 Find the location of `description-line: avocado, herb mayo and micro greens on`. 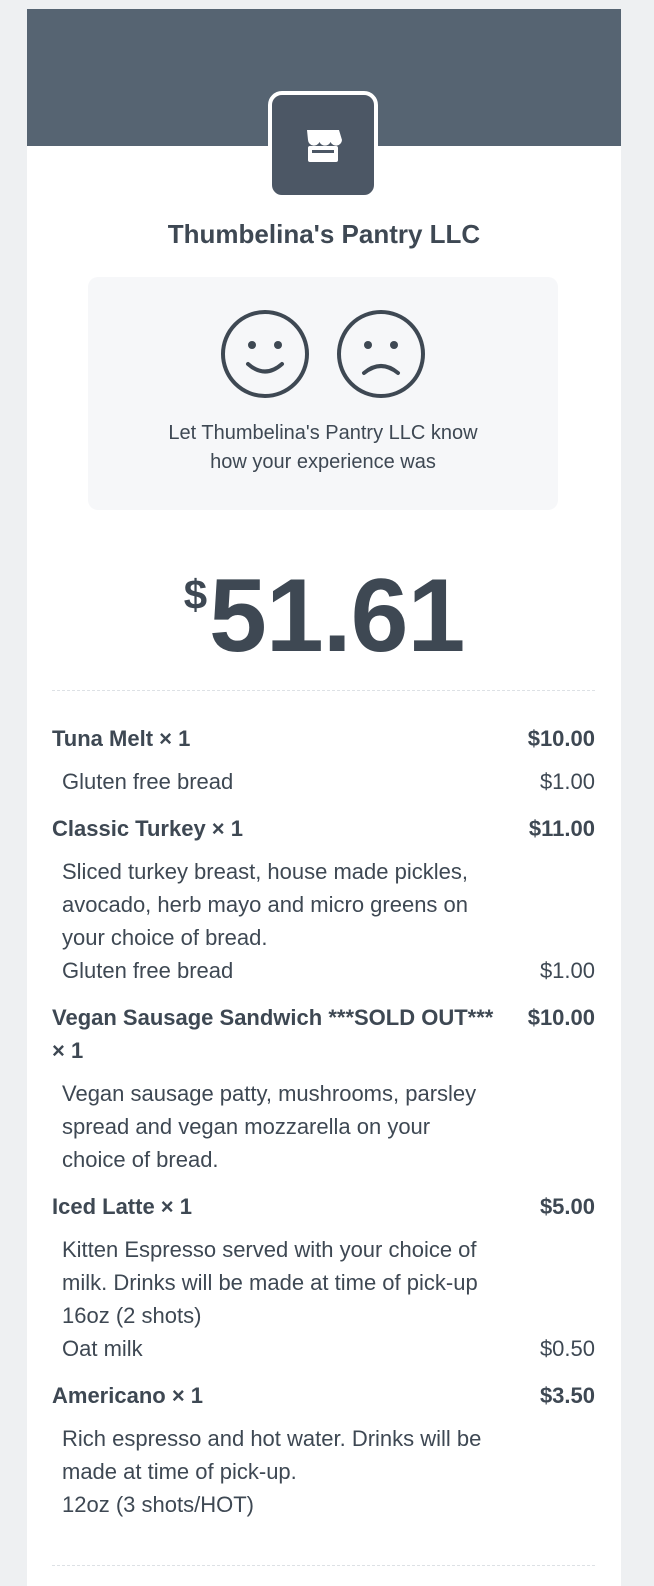

description-line: avocado, herb mayo and micro greens on is located at coordinates (265, 904).